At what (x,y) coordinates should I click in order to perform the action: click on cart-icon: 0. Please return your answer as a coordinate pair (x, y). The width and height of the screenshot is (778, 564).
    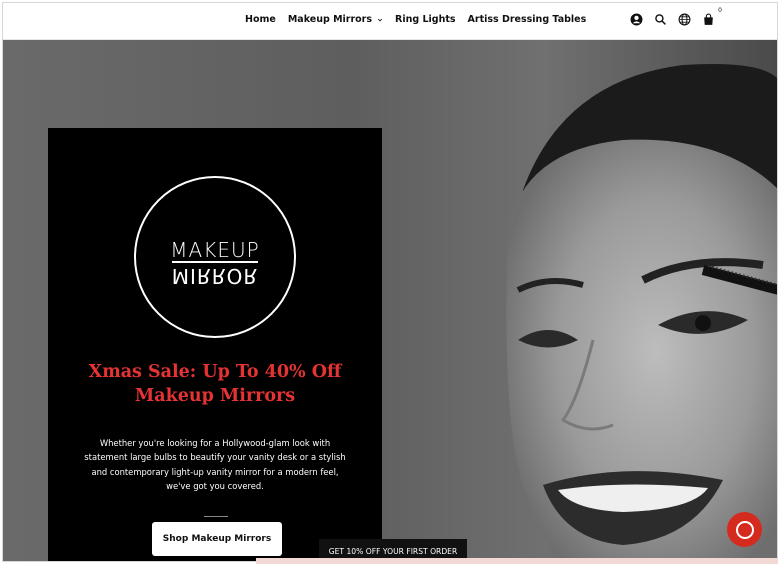
    Looking at the image, I should click on (712, 16).